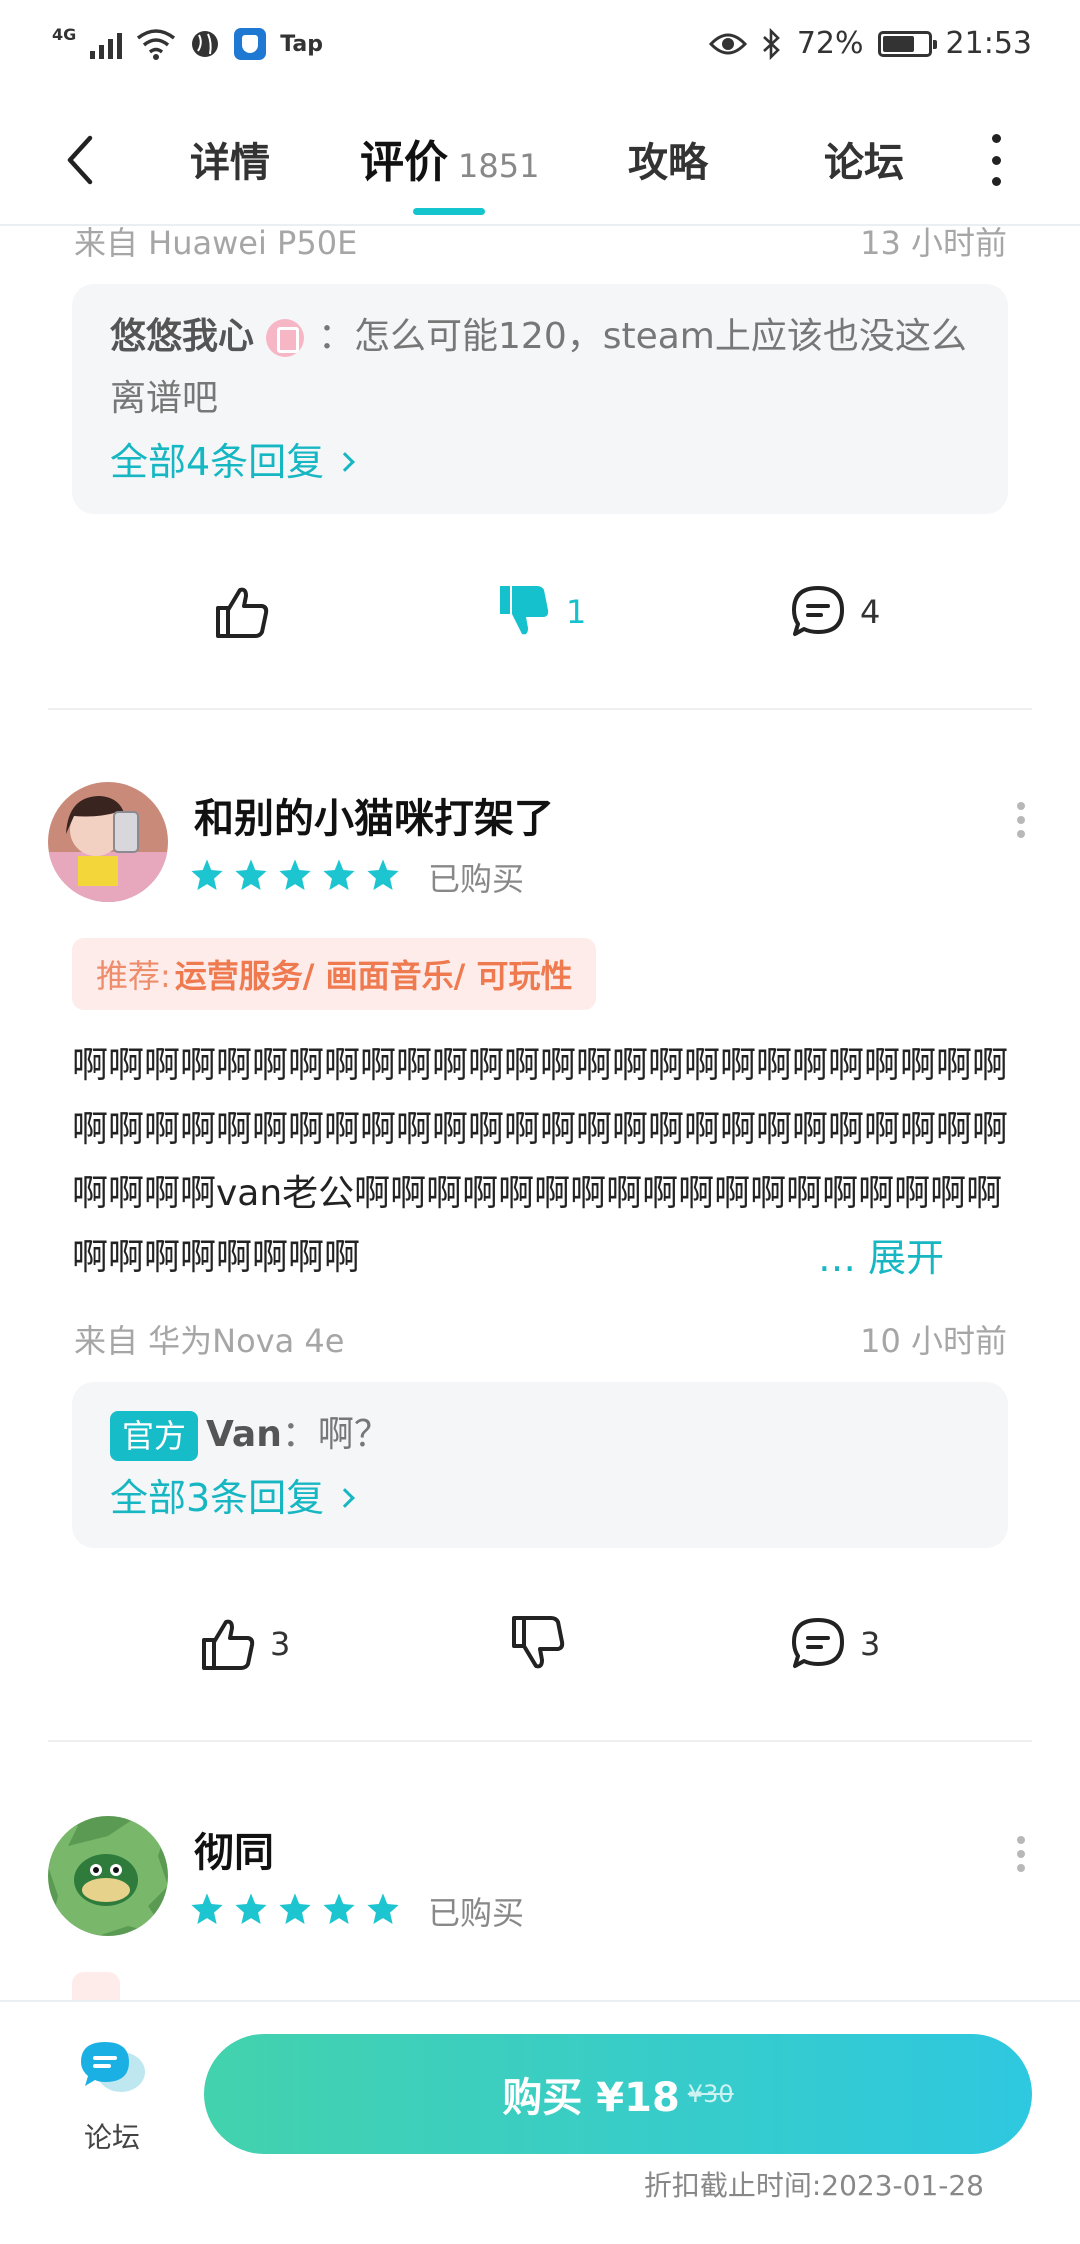 The width and height of the screenshot is (1080, 2244). What do you see at coordinates (111, 2137) in the screenshot?
I see `forum-label: 论坛` at bounding box center [111, 2137].